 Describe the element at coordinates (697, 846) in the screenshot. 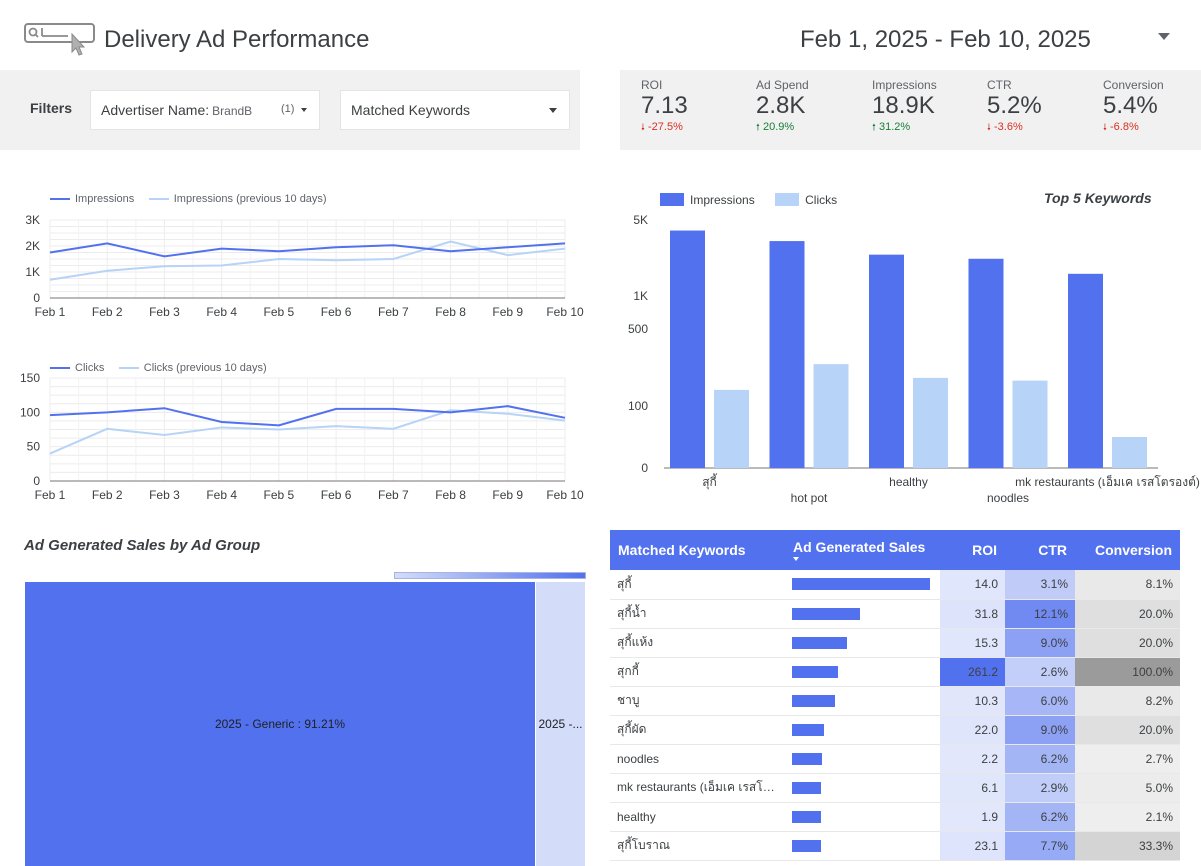

I see `keyword-cell: สุกี้โบราณ` at that location.